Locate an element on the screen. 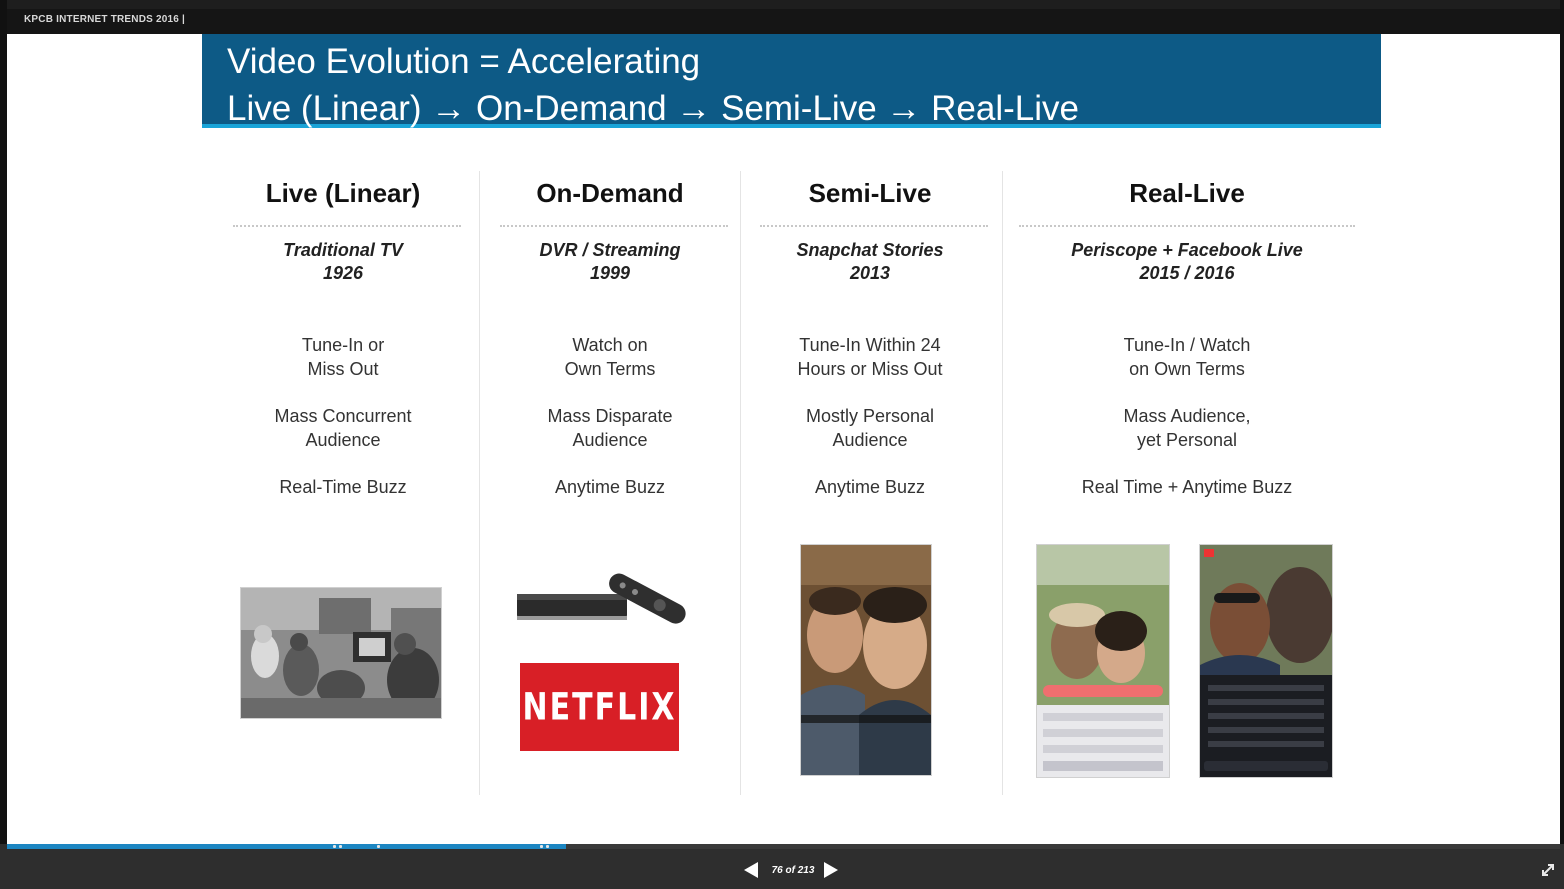 This screenshot has width=1564, height=889. column-subhead: DVR / Streaming 1999 is located at coordinates (610, 262).